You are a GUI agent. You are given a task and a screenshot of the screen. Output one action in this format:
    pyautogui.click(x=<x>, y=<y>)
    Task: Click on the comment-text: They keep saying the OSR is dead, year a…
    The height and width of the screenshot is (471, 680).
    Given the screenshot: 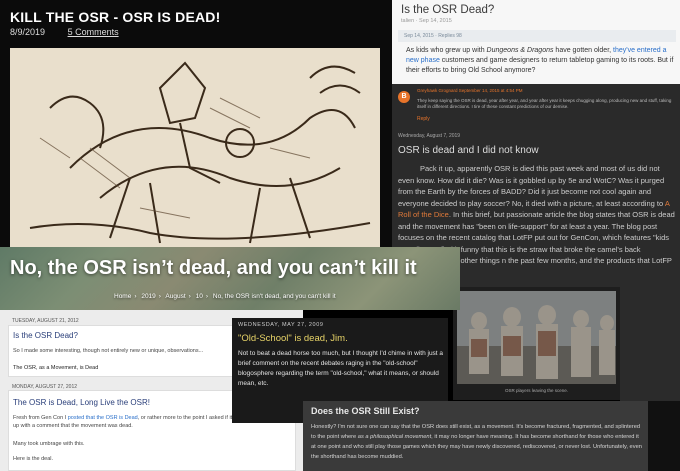 What is the action you would take?
    pyautogui.click(x=544, y=103)
    